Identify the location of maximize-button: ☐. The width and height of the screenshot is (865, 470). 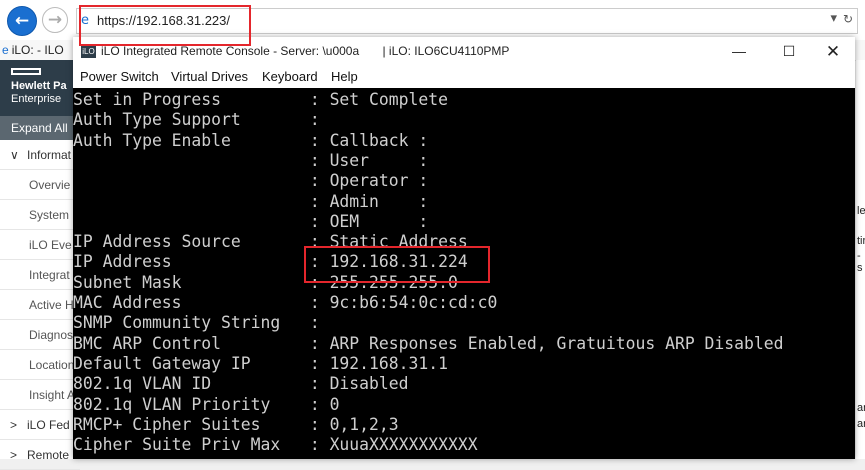
(789, 51).